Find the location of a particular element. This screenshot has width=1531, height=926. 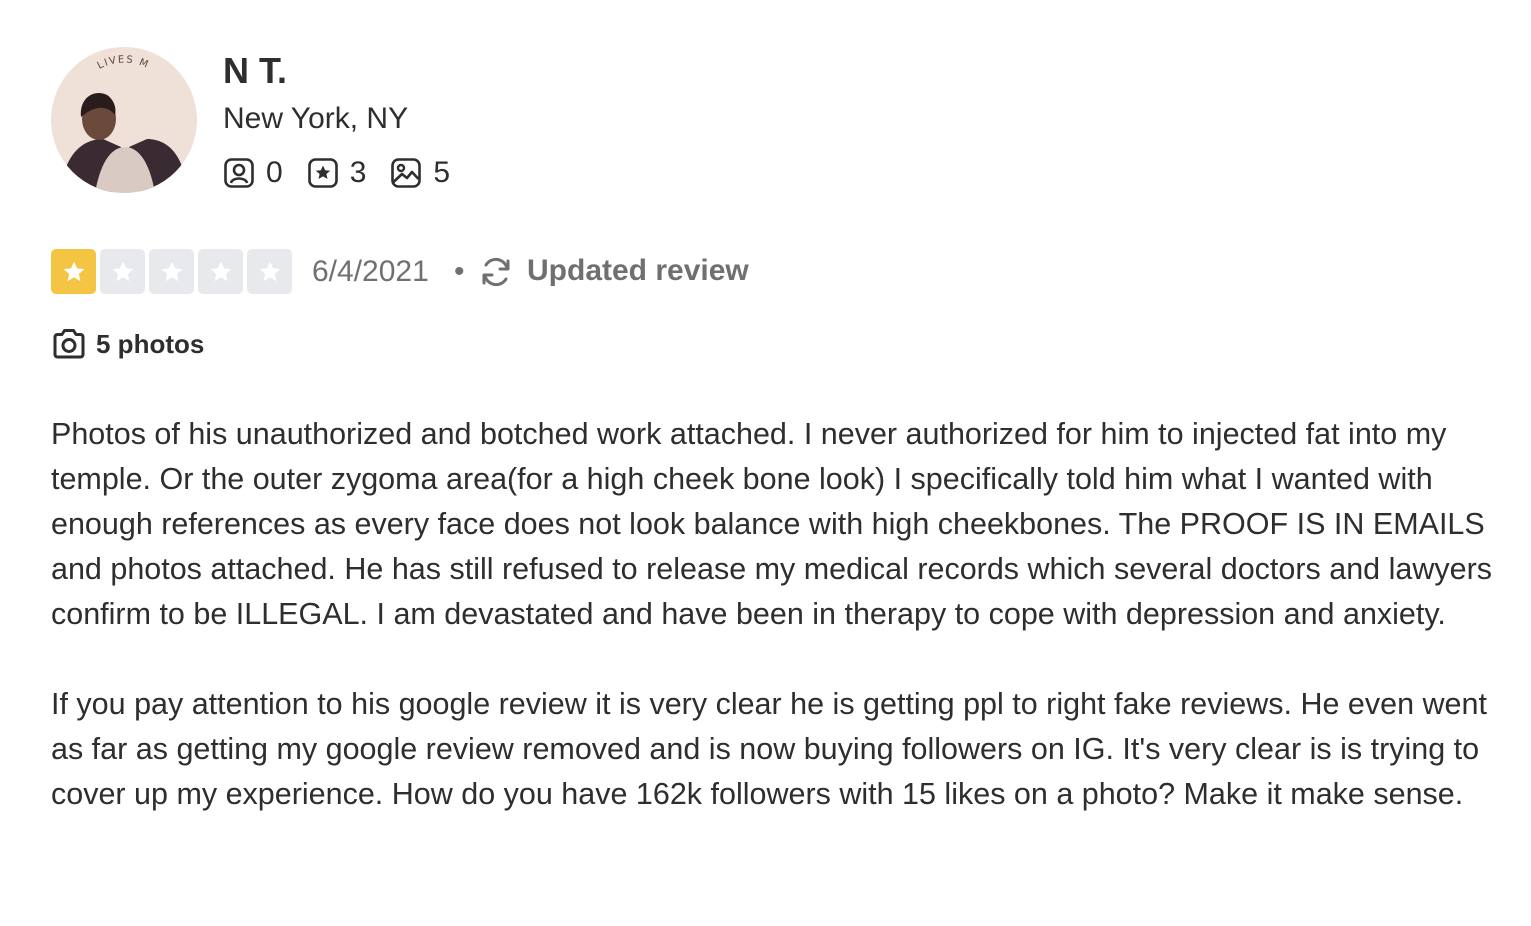

avatar-image: LIVES M is located at coordinates (124, 120).